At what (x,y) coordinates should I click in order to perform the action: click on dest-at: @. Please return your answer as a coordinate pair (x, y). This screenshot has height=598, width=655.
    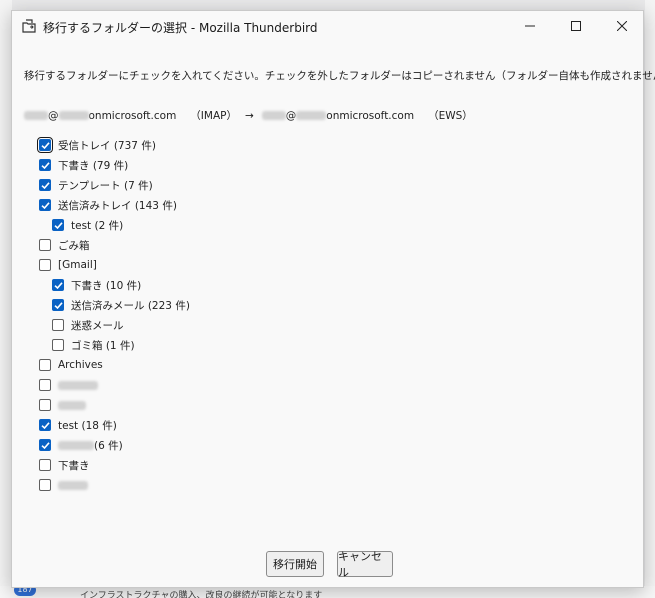
    Looking at the image, I should click on (291, 115).